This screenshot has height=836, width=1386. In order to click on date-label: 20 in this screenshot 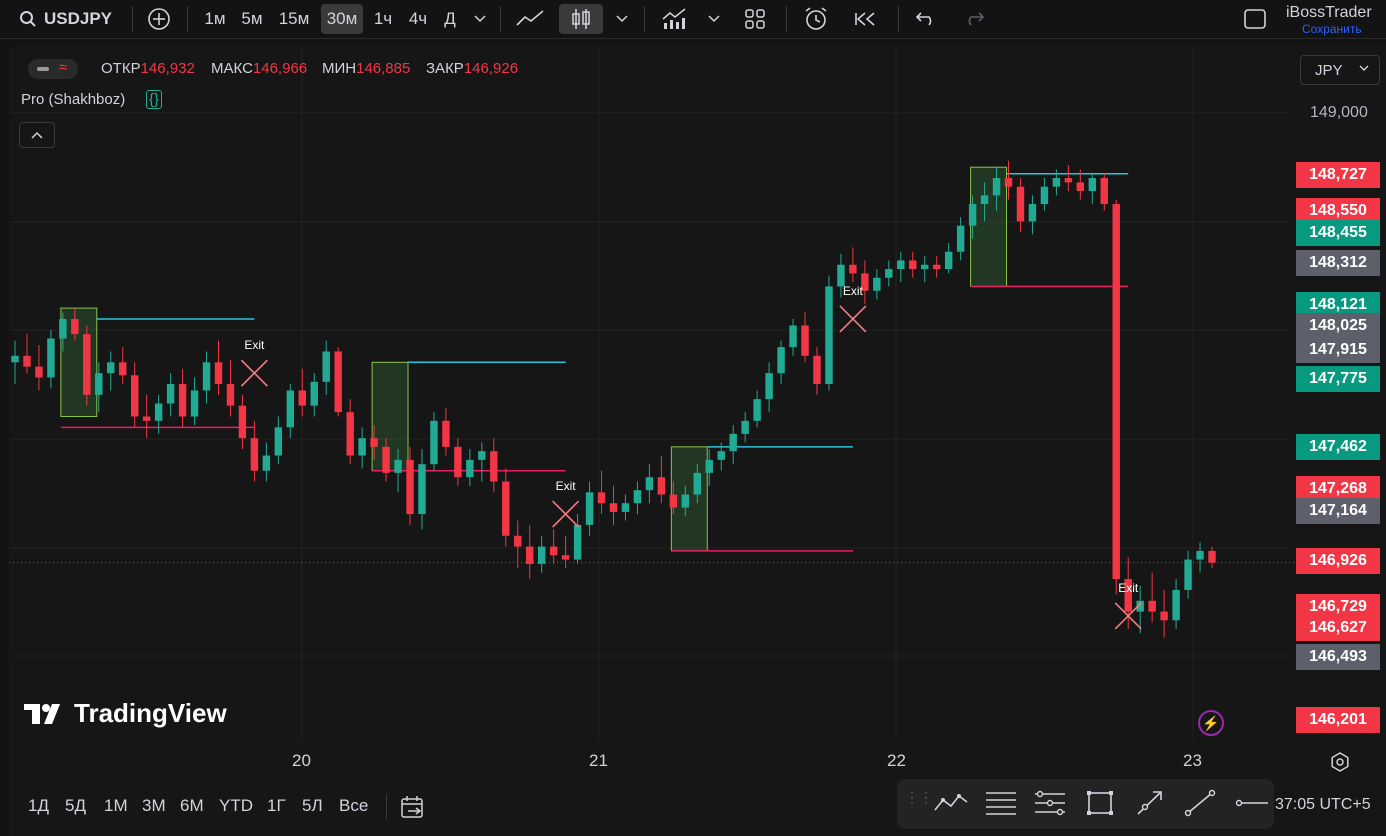, I will do `click(301, 760)`.